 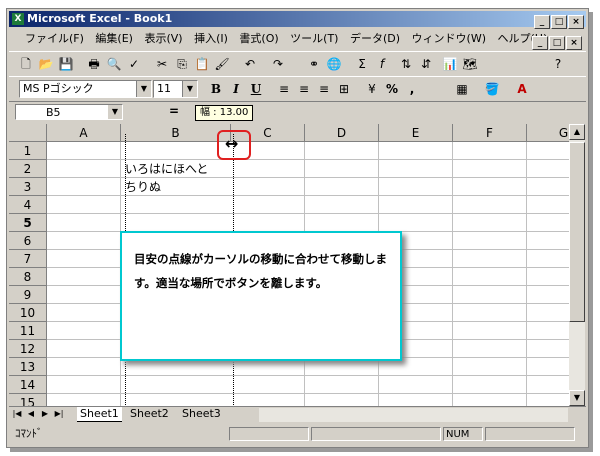 What do you see at coordinates (284, 89) in the screenshot?
I see `align-left-icon: ≡` at bounding box center [284, 89].